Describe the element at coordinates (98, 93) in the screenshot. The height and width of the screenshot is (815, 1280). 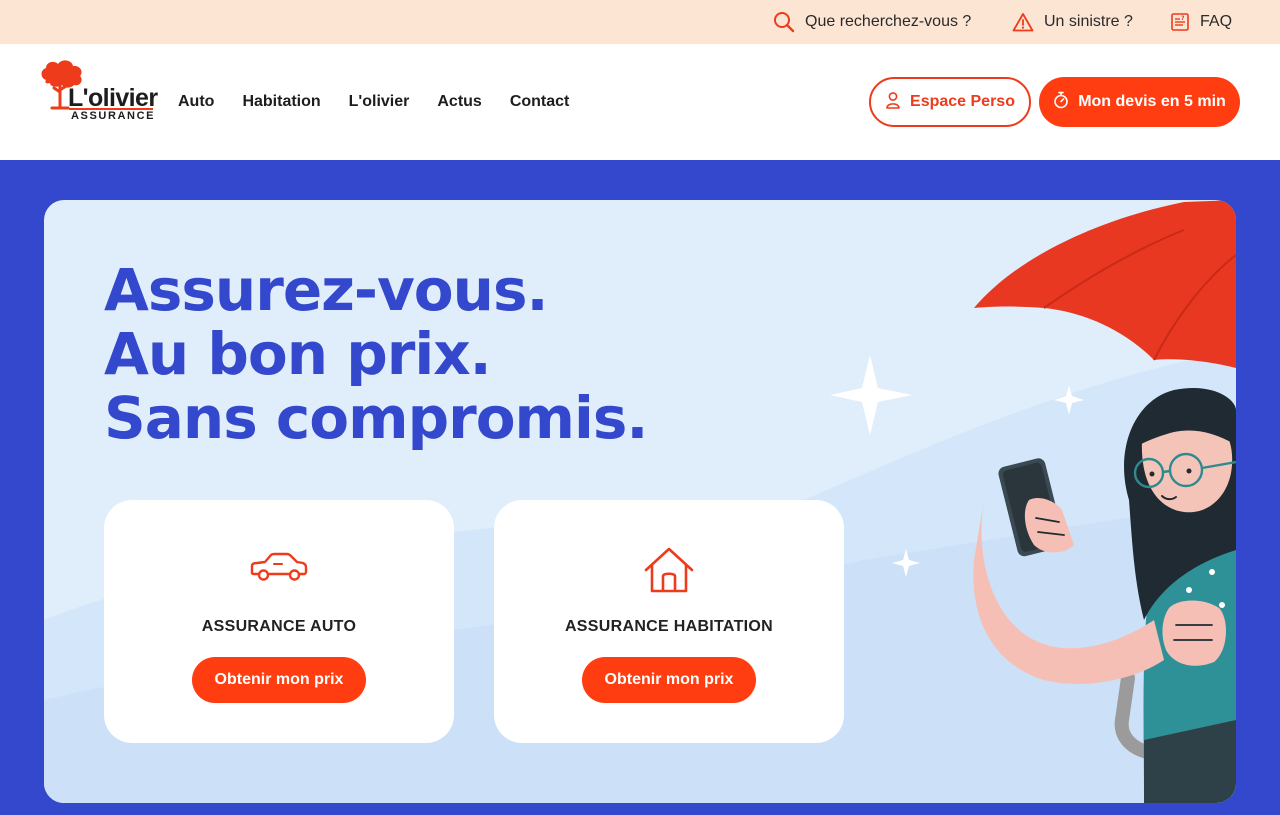
I see `logo: L'olivier ASSURANCE` at that location.